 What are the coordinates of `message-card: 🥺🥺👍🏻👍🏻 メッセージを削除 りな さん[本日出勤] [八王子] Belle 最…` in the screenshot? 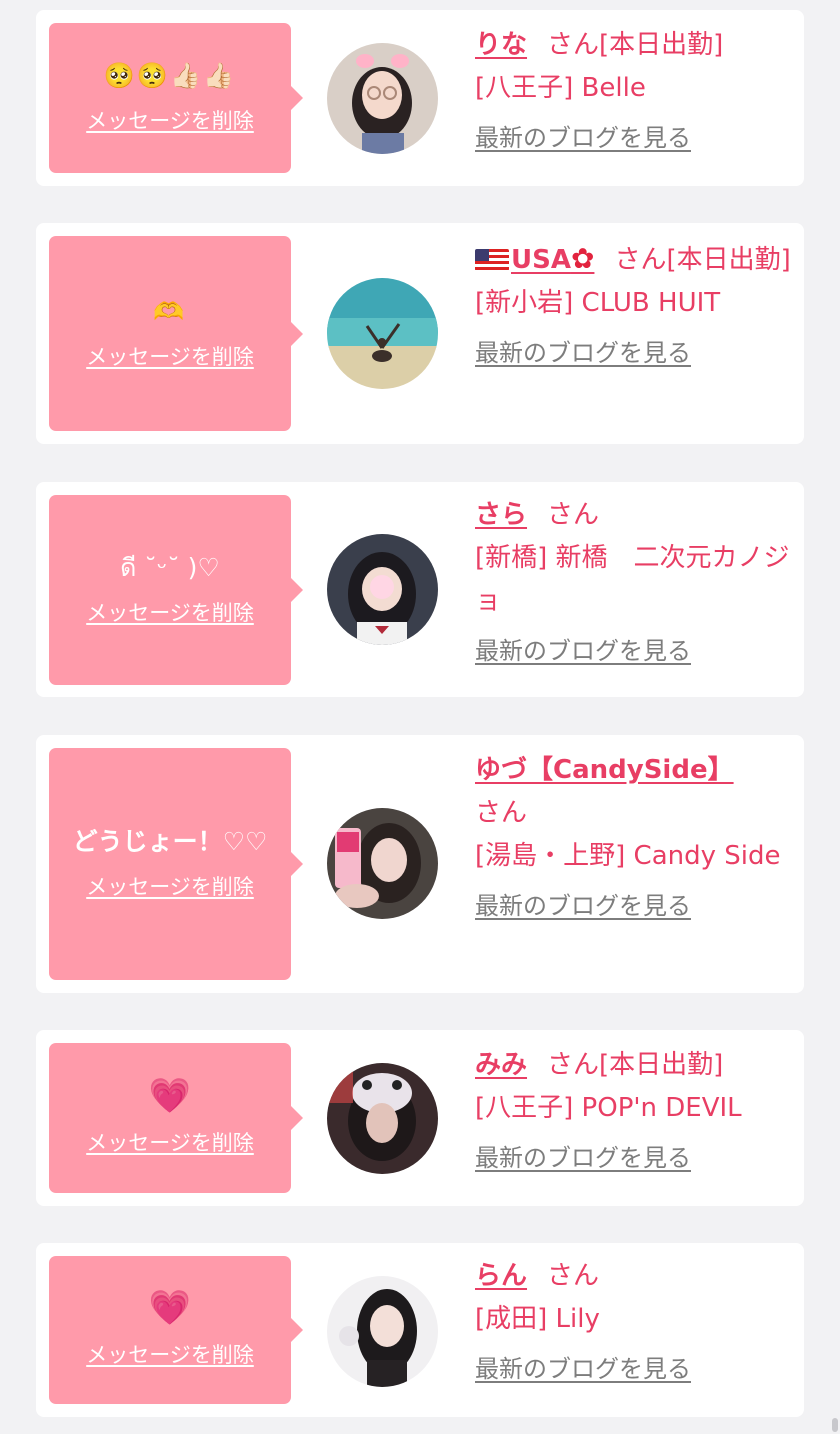 It's located at (420, 98).